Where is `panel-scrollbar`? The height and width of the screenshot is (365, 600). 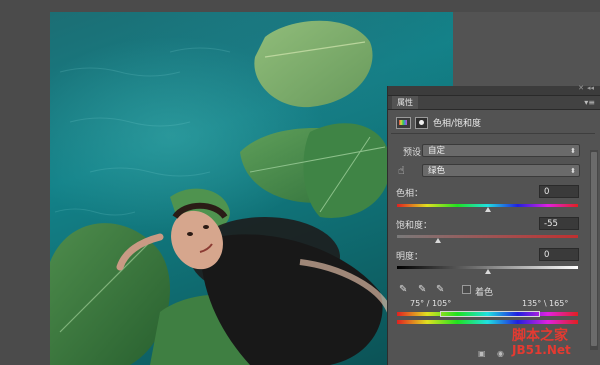 panel-scrollbar is located at coordinates (594, 250).